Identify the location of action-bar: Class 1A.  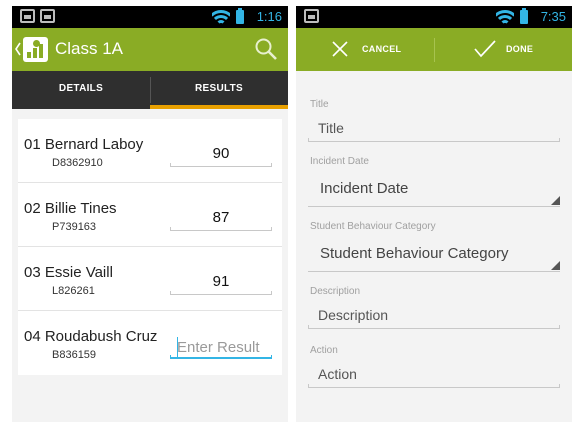
(150, 49).